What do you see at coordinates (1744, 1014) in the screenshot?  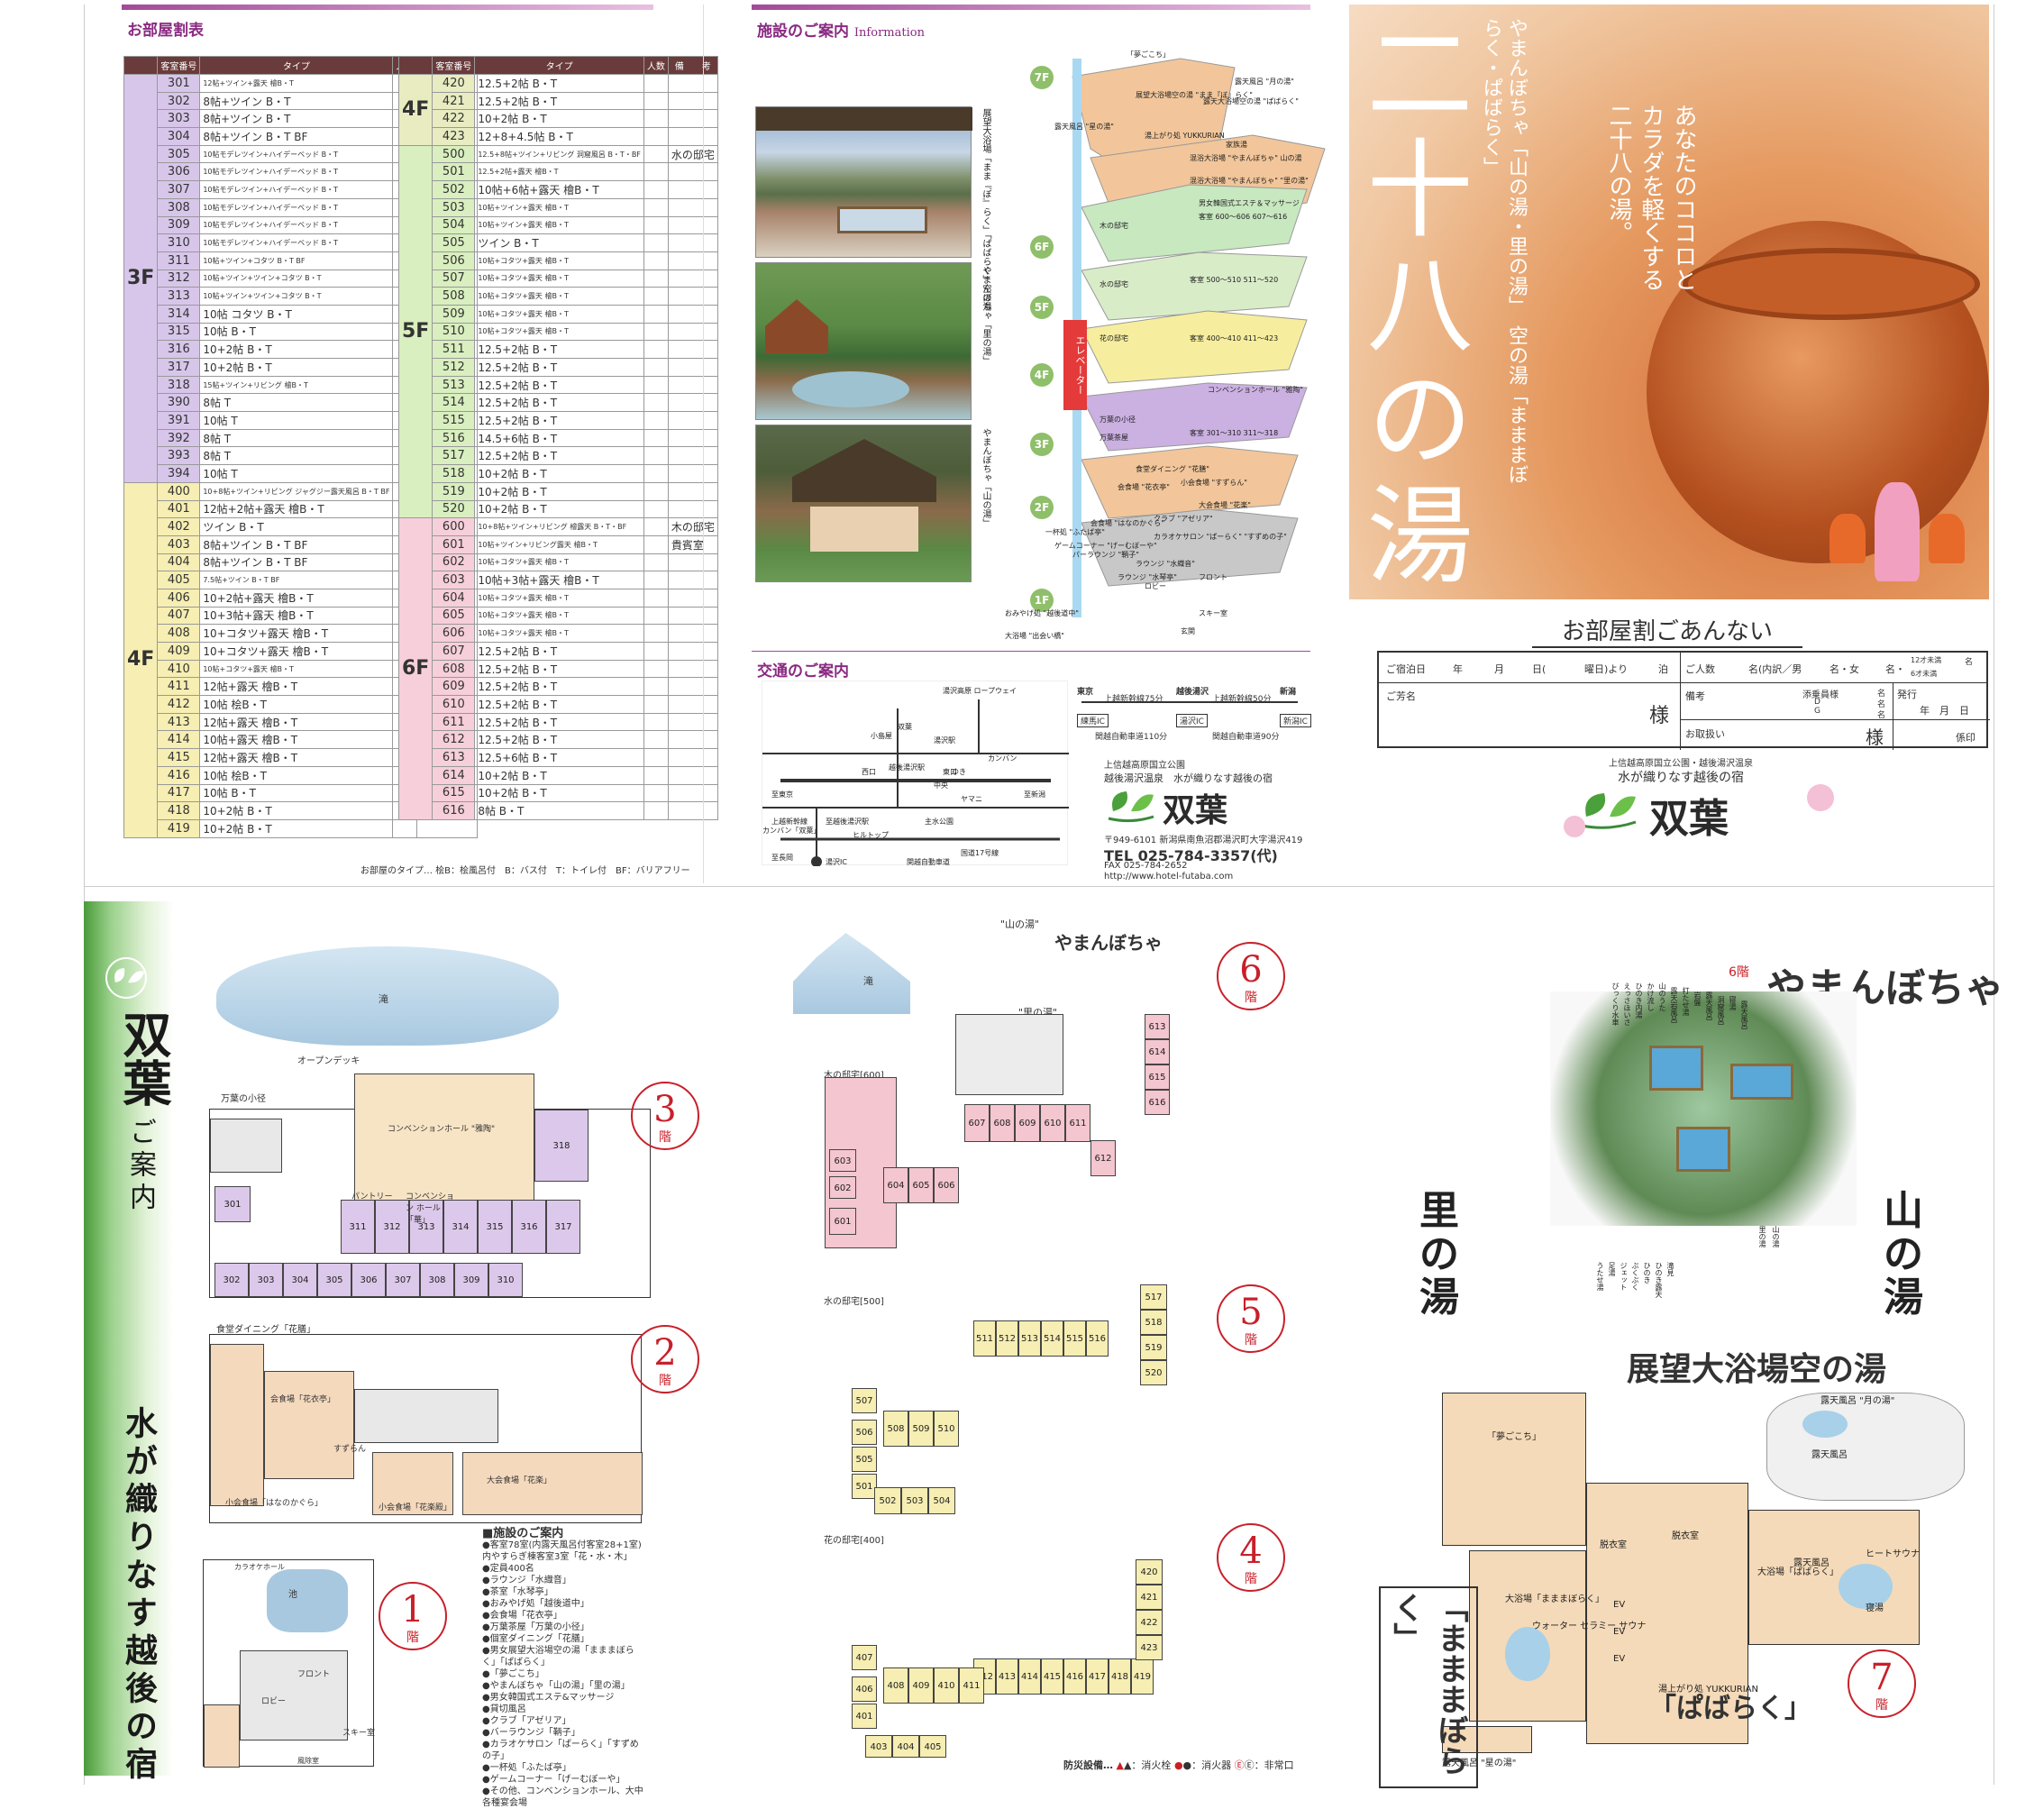 I see `bath-feature-label: 露天風呂` at bounding box center [1744, 1014].